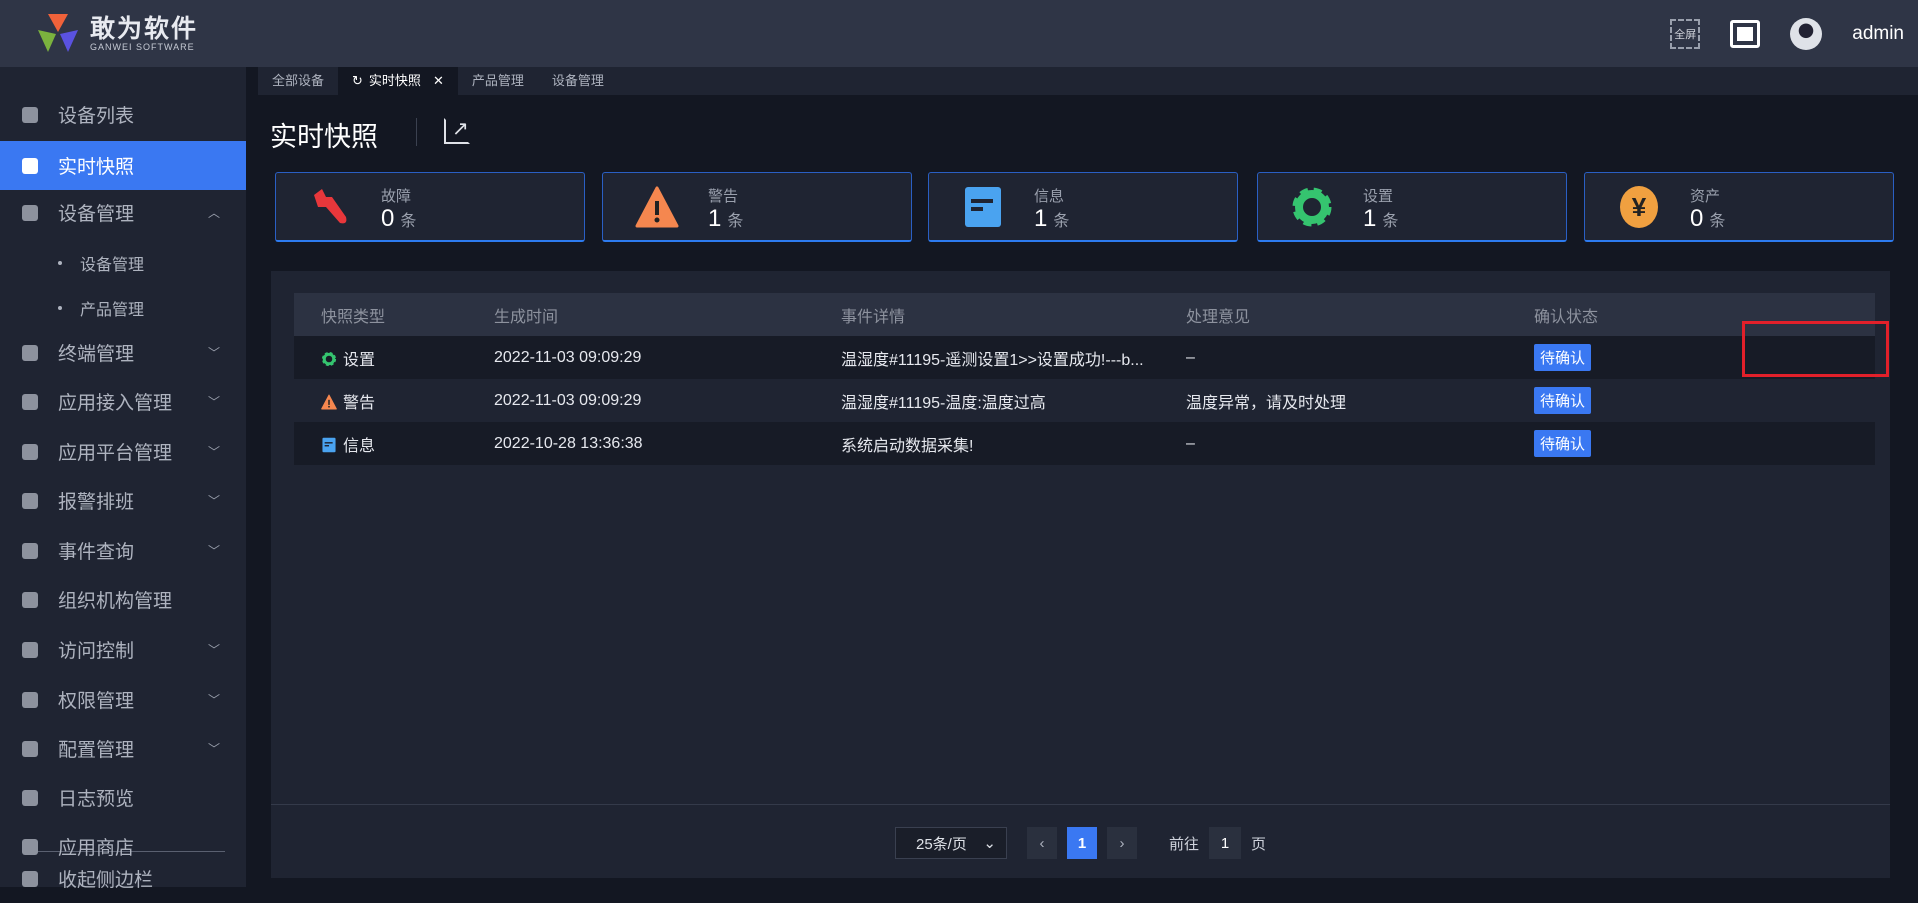 Image resolution: width=1918 pixels, height=903 pixels. I want to click on stat-card: ¥ 资产 0 条, so click(1739, 207).